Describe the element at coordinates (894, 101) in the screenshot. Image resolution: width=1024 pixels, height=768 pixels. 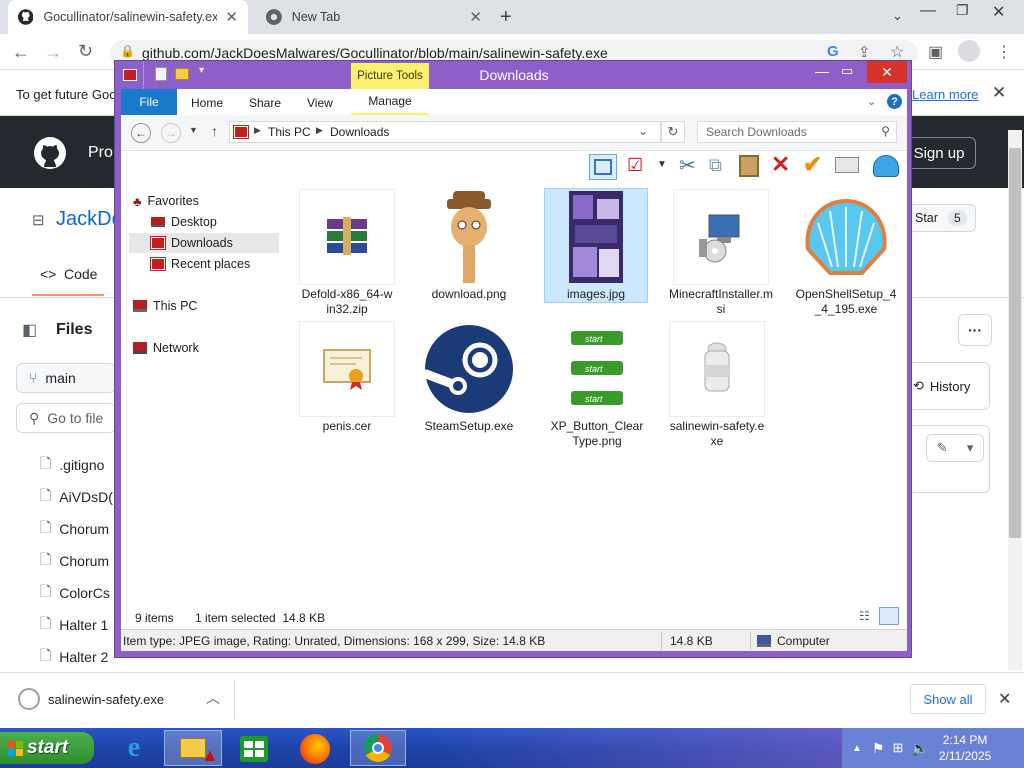
I see `help-icon: ?` at that location.